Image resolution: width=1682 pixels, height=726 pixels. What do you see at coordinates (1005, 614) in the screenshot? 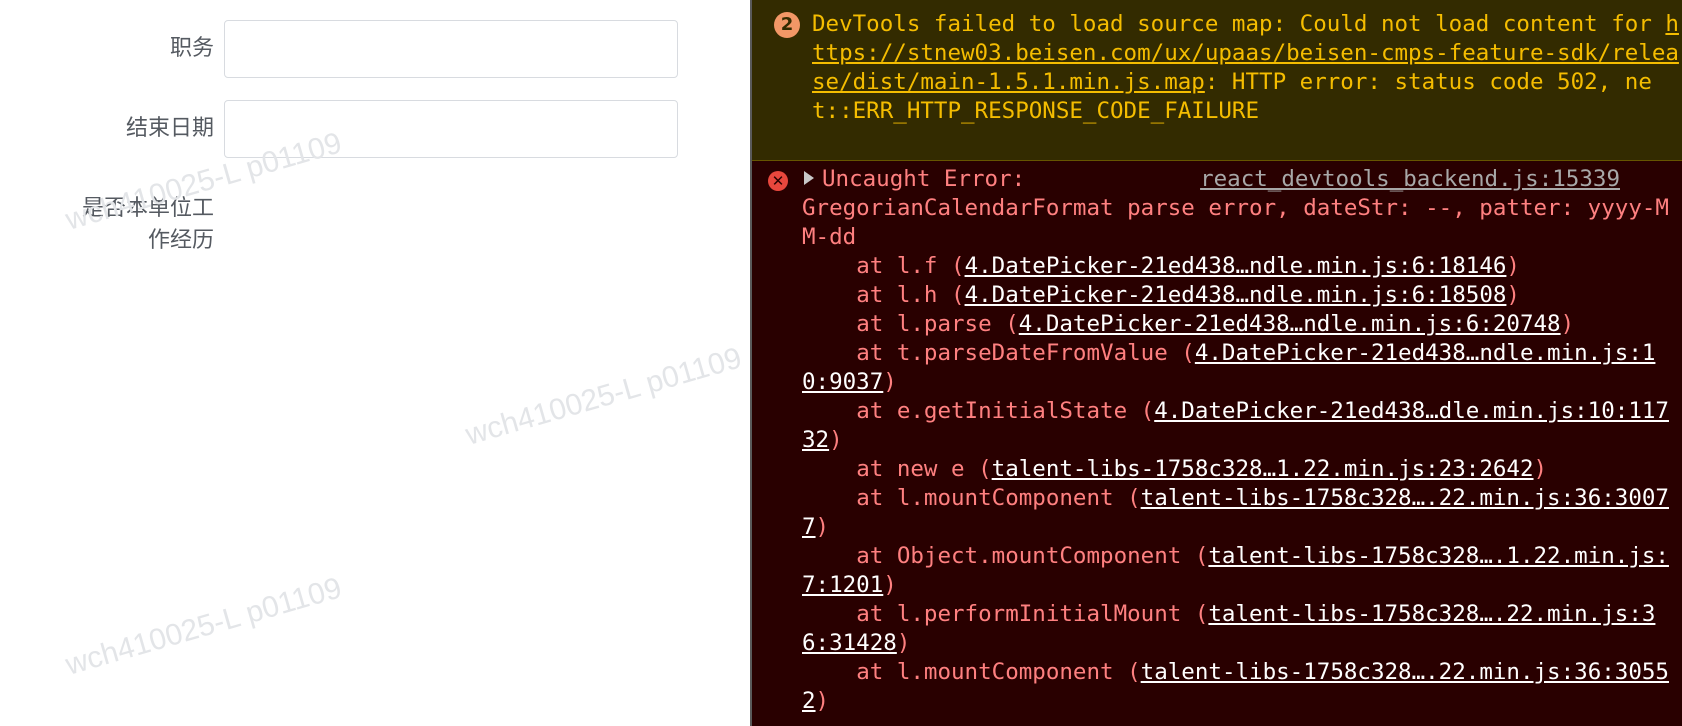
I see `stack-frame-function: at l.performInitialMount (` at bounding box center [1005, 614].